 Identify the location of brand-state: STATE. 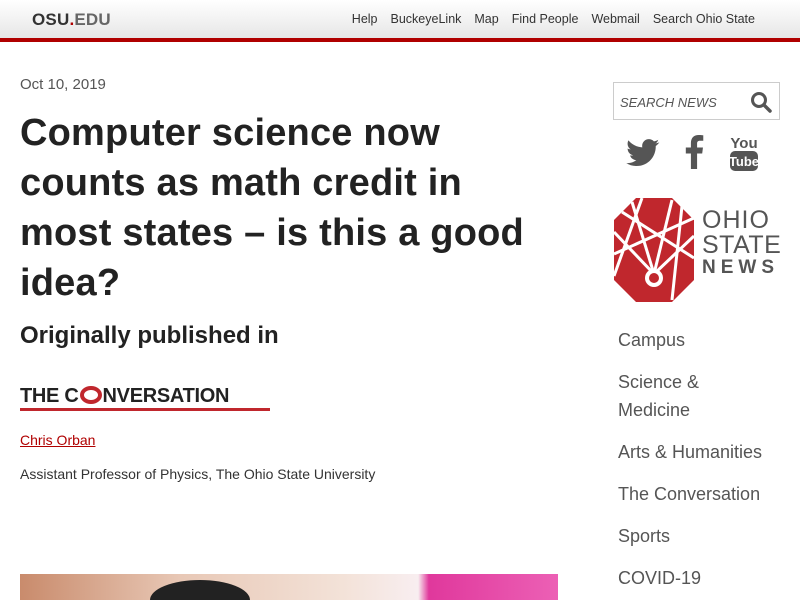
(742, 245).